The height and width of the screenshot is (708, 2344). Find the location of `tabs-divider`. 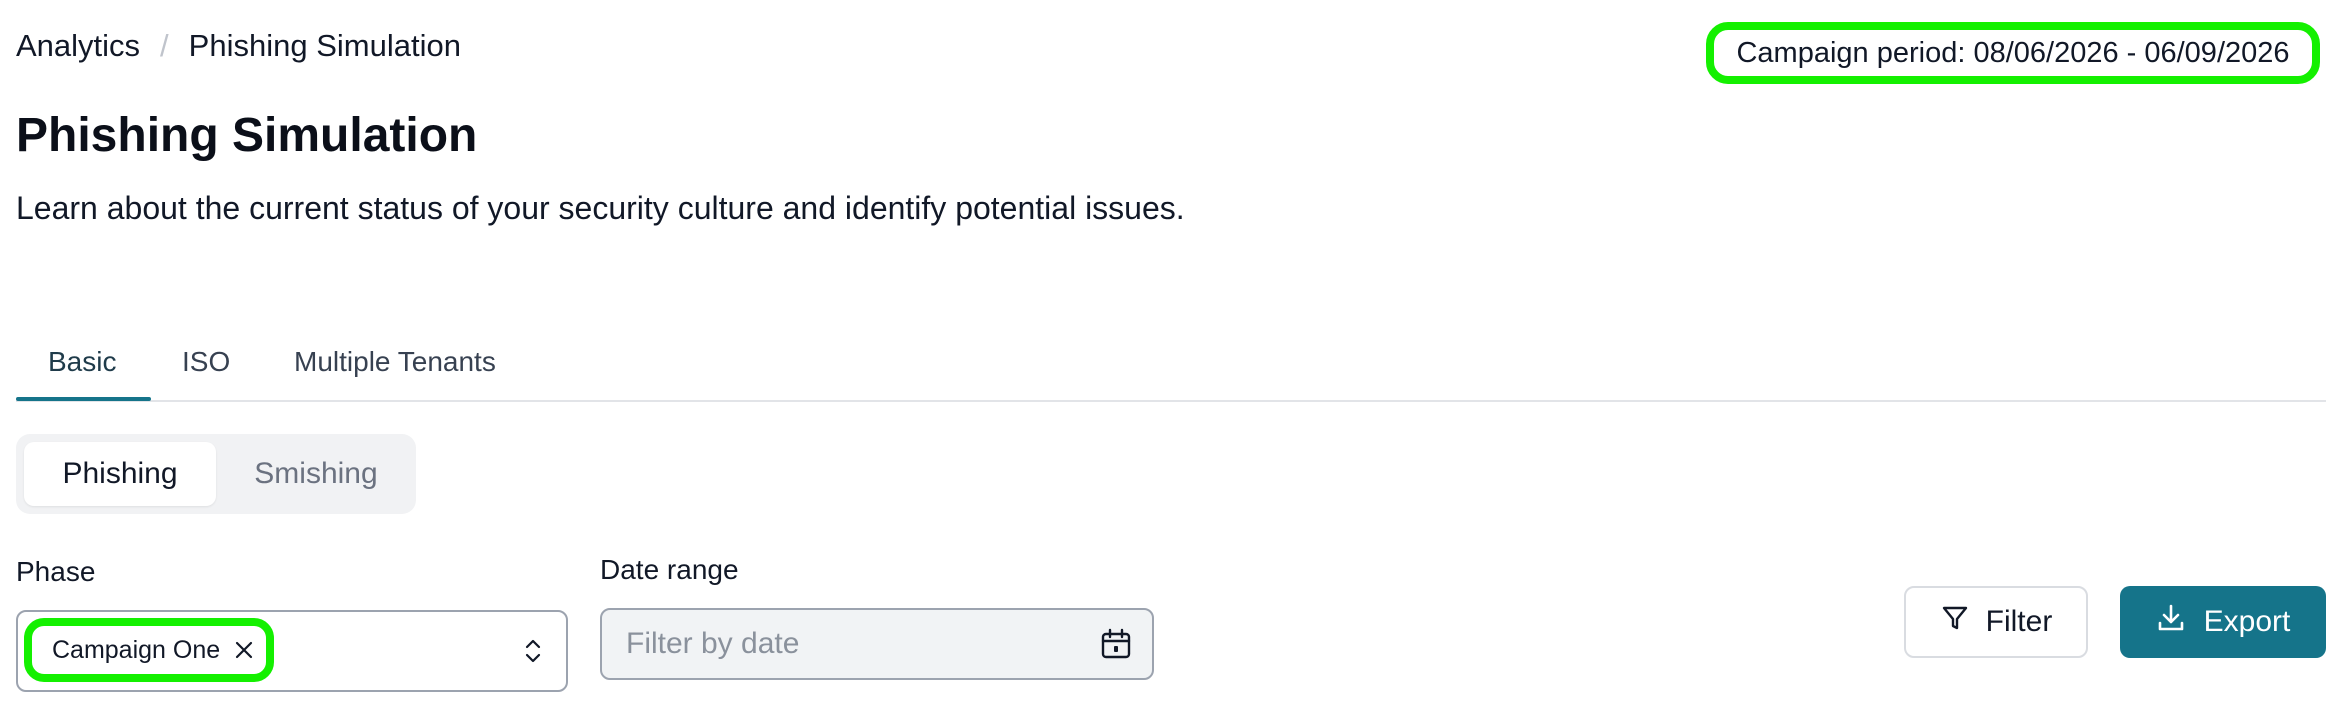

tabs-divider is located at coordinates (1171, 401).